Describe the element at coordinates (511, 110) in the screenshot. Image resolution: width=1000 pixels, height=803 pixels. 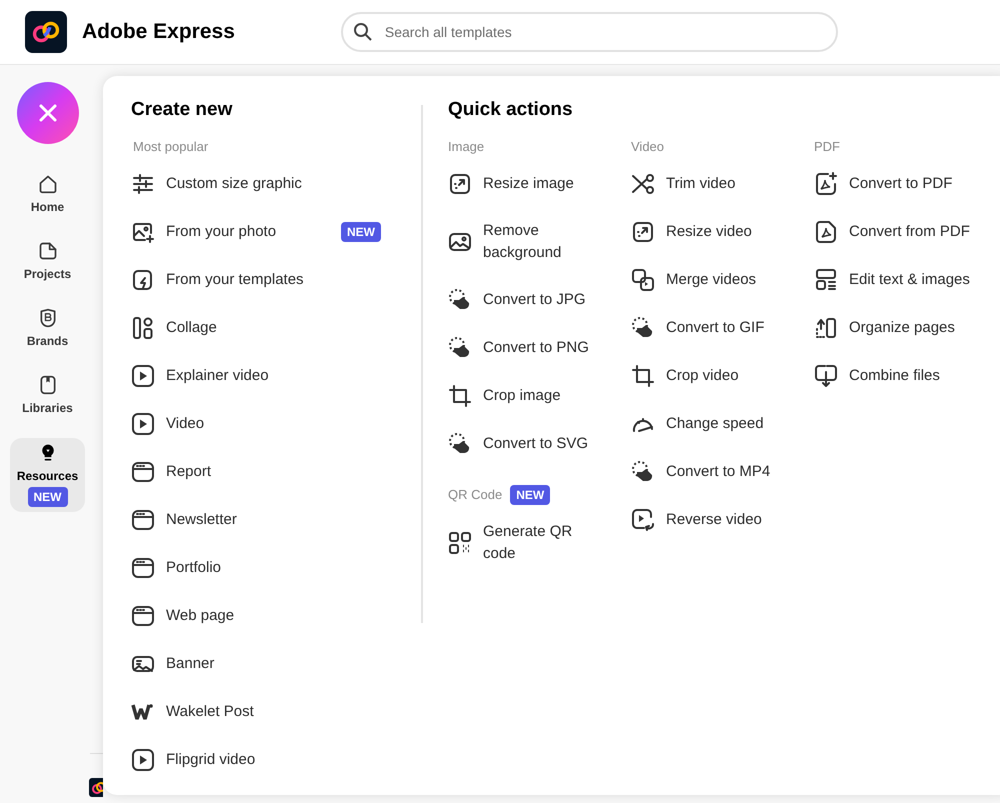
I see `section-heading: Quick actions` at that location.